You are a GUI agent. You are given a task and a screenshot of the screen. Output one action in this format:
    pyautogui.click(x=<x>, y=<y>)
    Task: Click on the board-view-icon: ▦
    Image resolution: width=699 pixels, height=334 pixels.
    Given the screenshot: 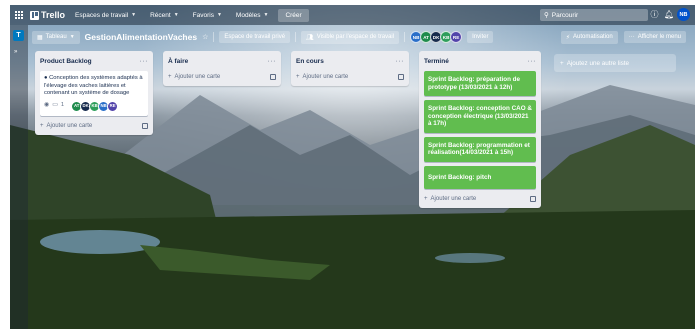 What is the action you would take?
    pyautogui.click(x=40, y=37)
    